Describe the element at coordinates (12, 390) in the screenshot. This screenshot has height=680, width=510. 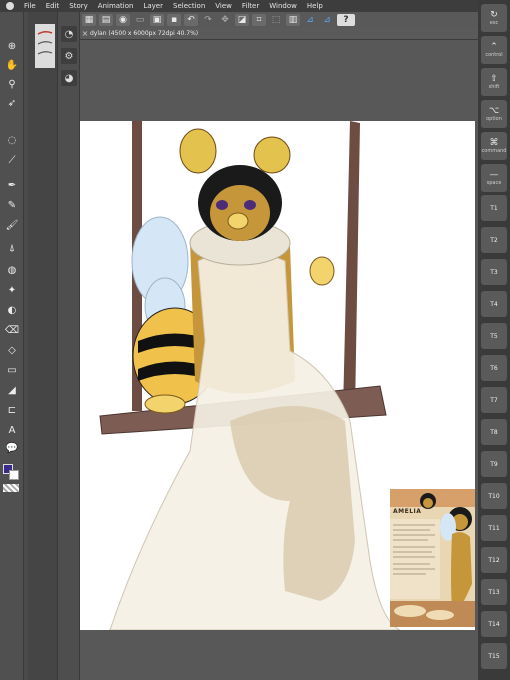
I see `gradient-icon: ◢` at that location.